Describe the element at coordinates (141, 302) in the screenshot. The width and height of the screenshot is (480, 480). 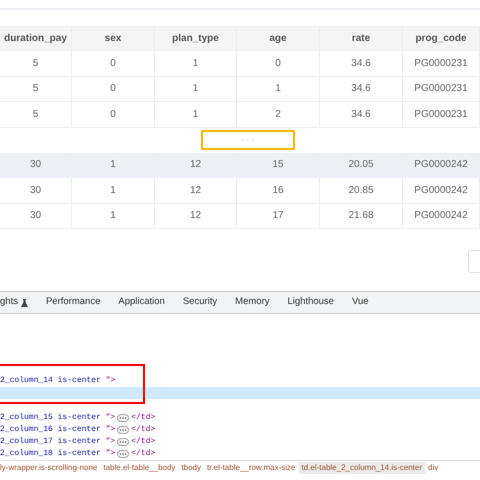
I see `devtools-tab: Application` at that location.